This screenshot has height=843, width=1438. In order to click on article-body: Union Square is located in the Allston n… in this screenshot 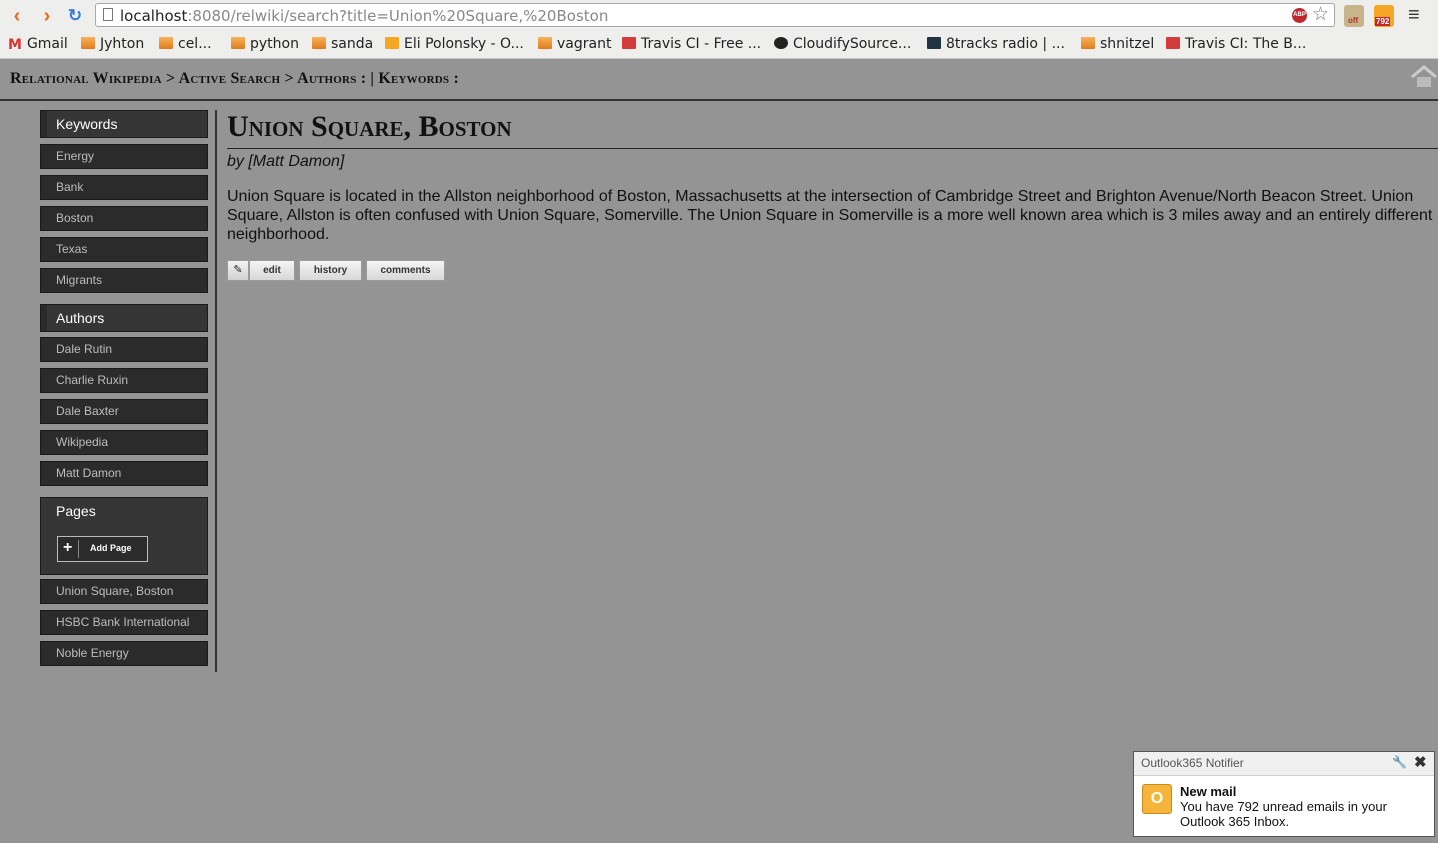, I will do `click(830, 215)`.